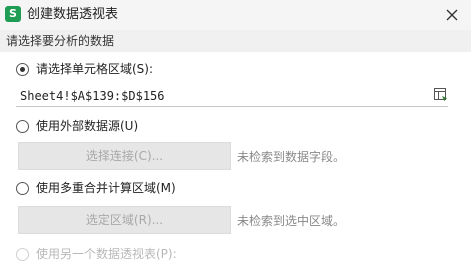 The height and width of the screenshot is (270, 471). What do you see at coordinates (87, 126) in the screenshot?
I see `radio-external-source-label: 使用外部数据源(U)` at bounding box center [87, 126].